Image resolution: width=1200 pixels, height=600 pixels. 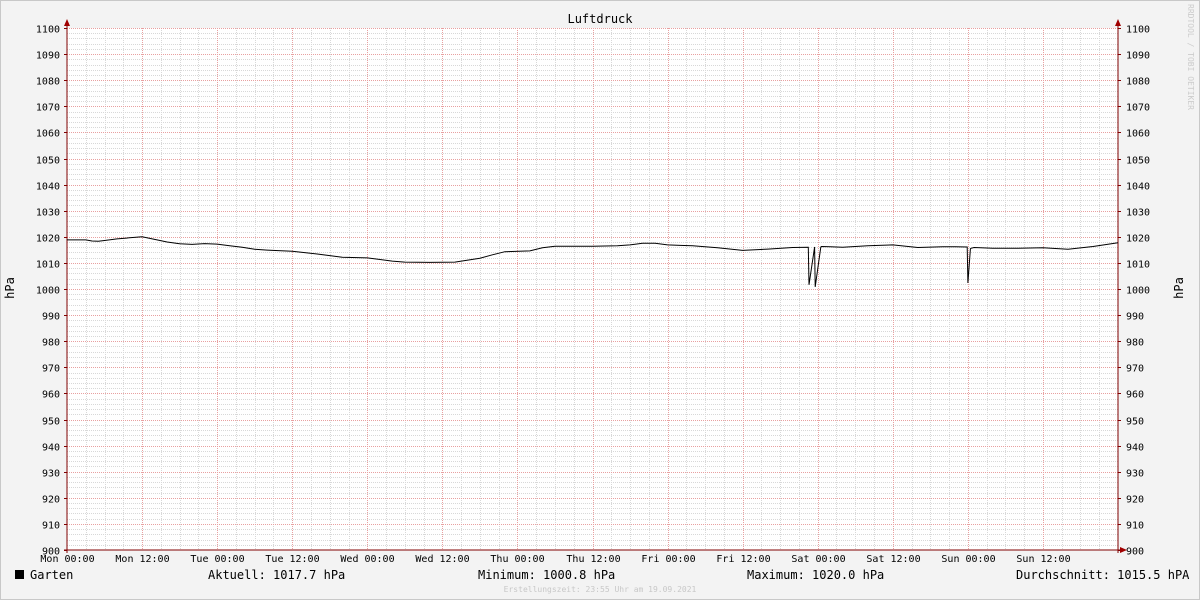 I want to click on y-tick-label-left: 970, so click(x=51, y=369).